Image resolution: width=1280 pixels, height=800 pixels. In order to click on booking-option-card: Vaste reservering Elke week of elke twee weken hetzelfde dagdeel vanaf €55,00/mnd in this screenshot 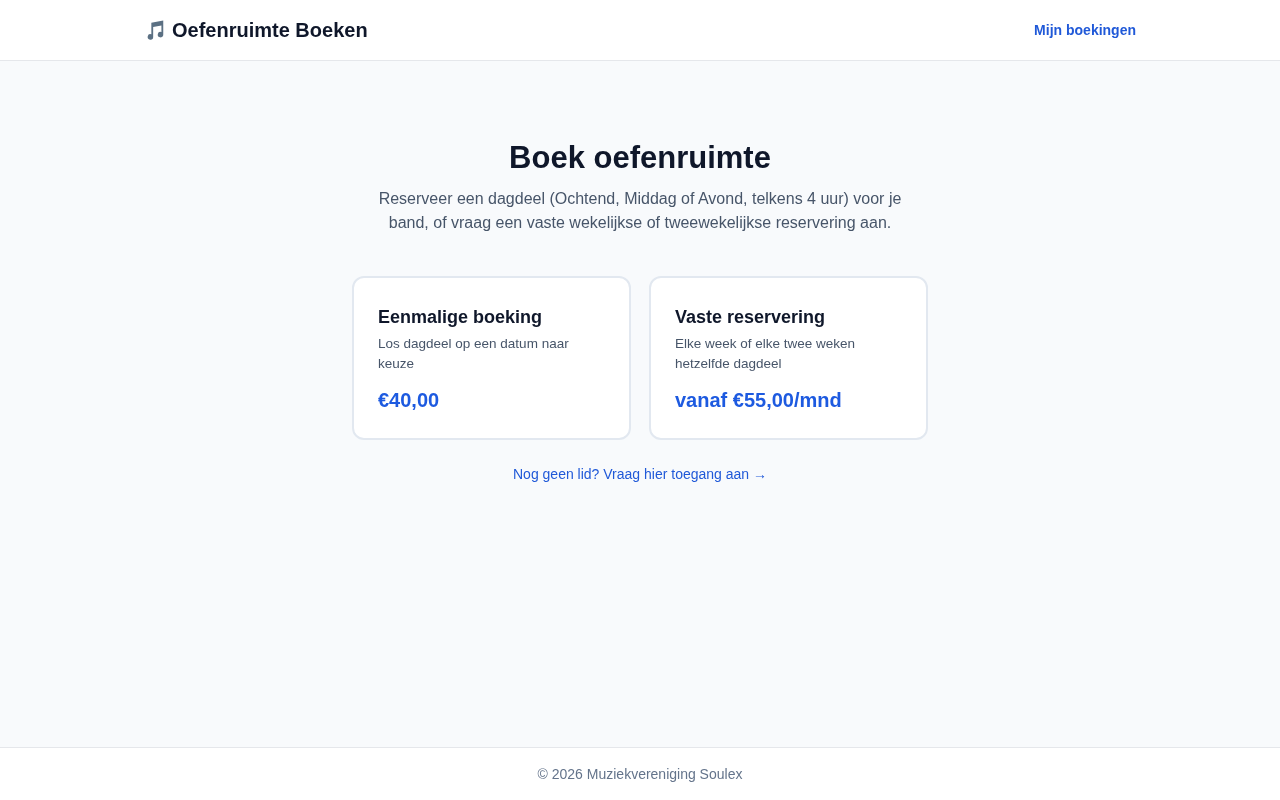, I will do `click(788, 358)`.